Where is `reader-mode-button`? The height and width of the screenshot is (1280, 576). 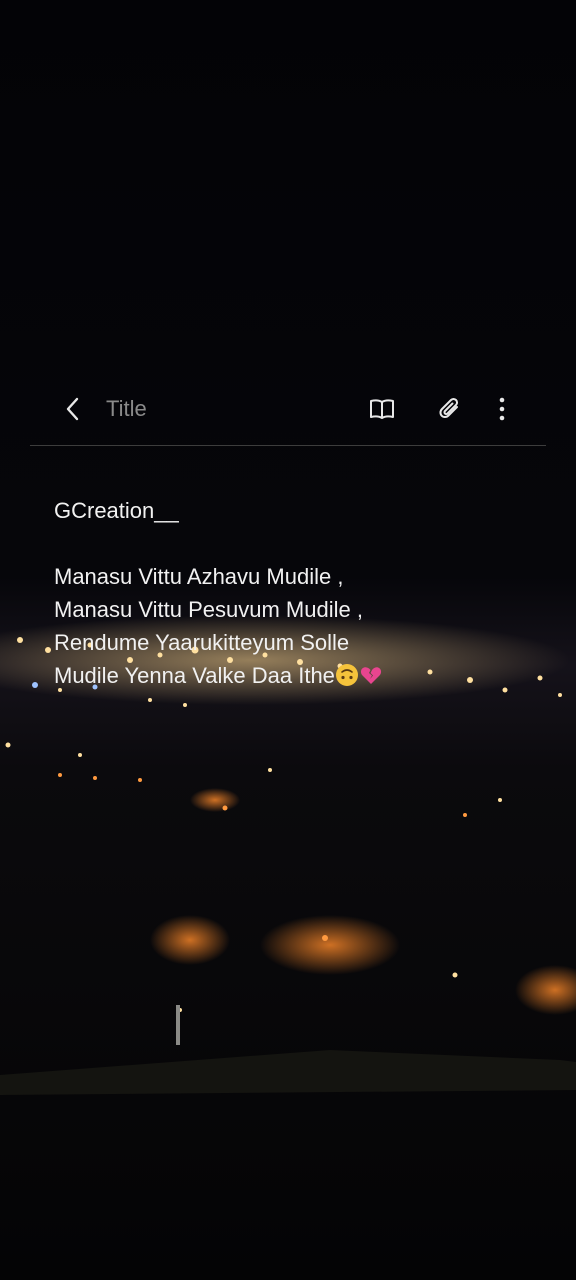 reader-mode-button is located at coordinates (382, 409).